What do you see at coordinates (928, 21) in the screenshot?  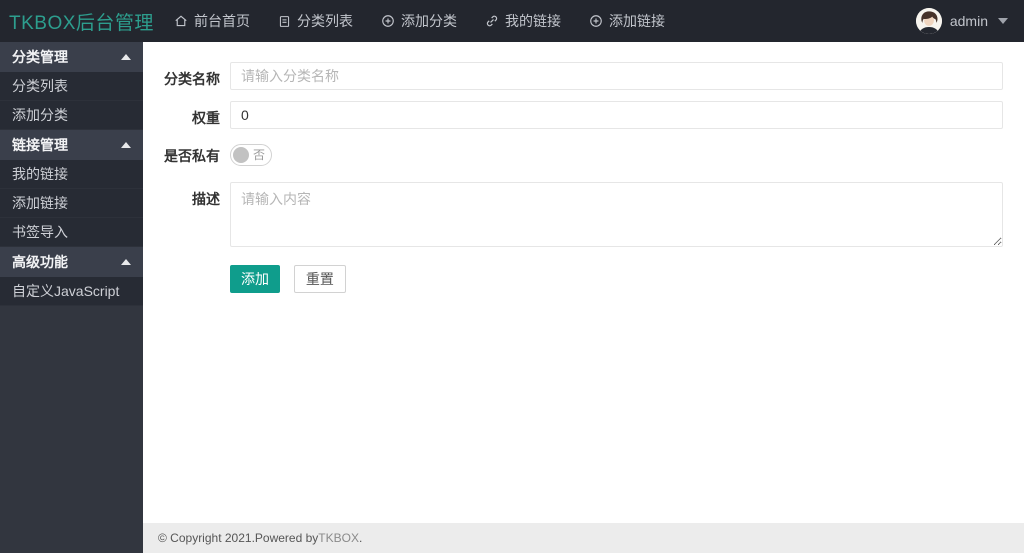 I see `avatar` at bounding box center [928, 21].